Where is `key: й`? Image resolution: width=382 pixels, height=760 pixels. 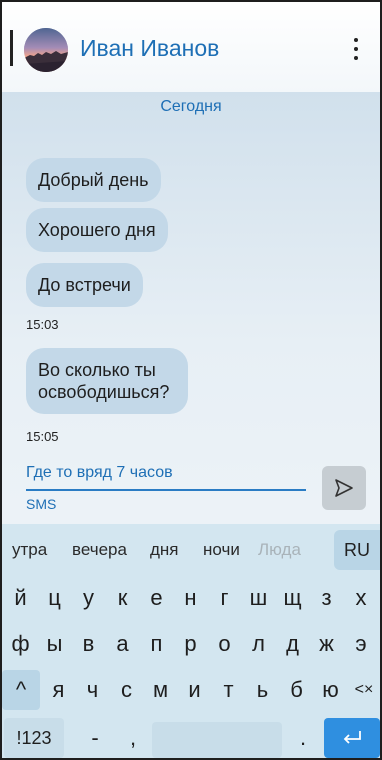 key: й is located at coordinates (20, 598).